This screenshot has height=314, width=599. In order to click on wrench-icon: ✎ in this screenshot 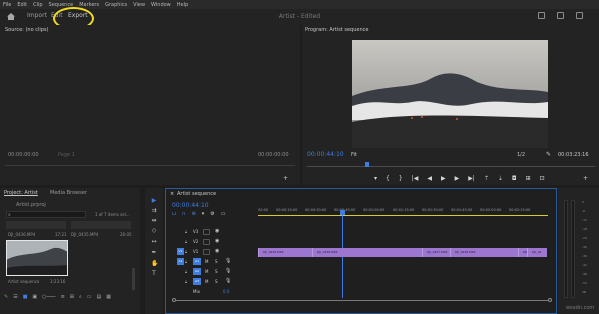, I will do `click(548, 154)`.